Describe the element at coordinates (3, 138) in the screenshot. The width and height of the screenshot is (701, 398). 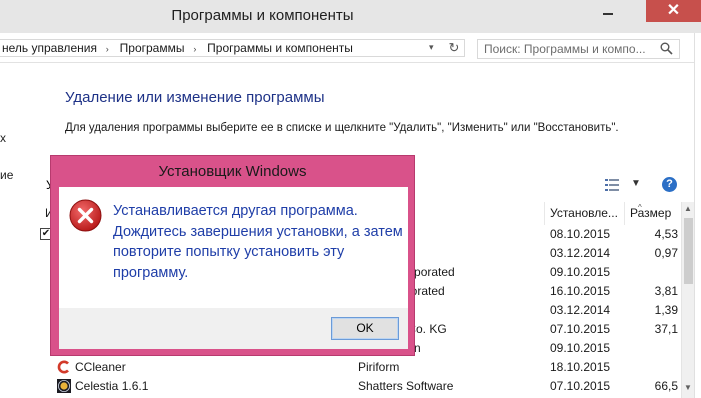
I see `left-pane-item: x` at that location.